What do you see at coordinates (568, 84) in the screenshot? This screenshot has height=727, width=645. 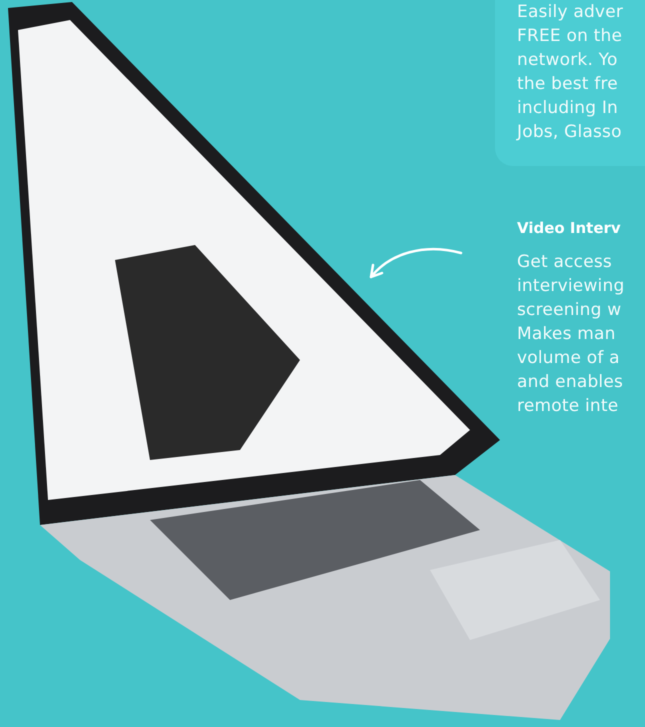 I see `description-line: the best fre` at bounding box center [568, 84].